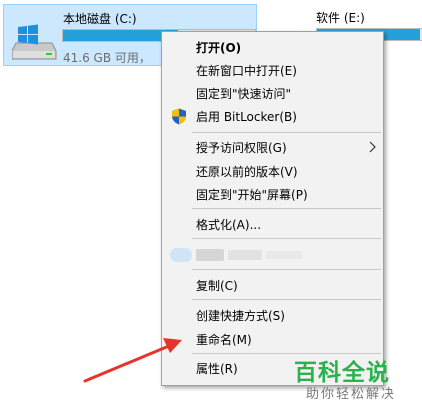  Describe the element at coordinates (342, 373) in the screenshot. I see `watermark-title: 百科全说` at that location.